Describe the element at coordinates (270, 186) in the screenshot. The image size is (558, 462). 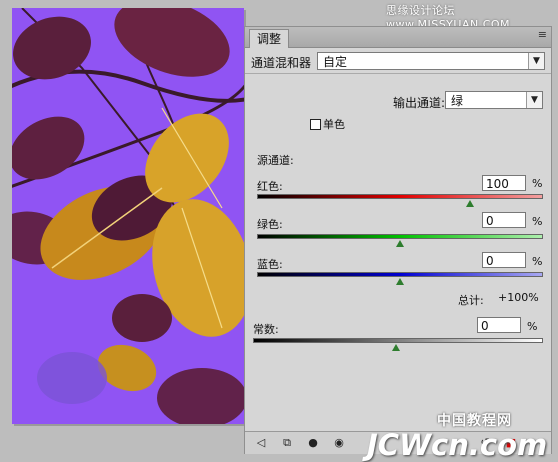
I see `red-label: 红色:` at that location.